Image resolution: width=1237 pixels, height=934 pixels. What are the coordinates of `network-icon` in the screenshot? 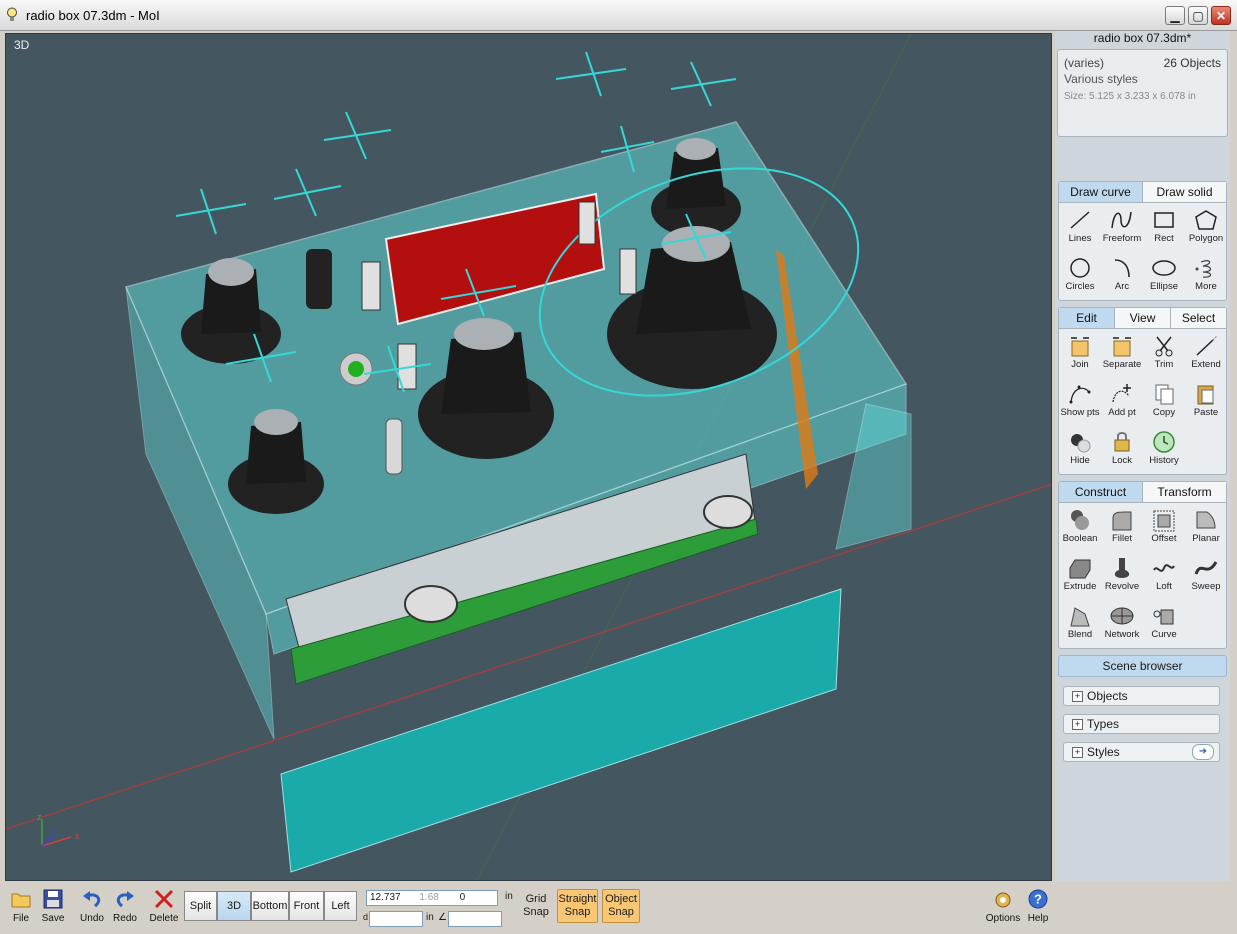 It's located at (1122, 616).